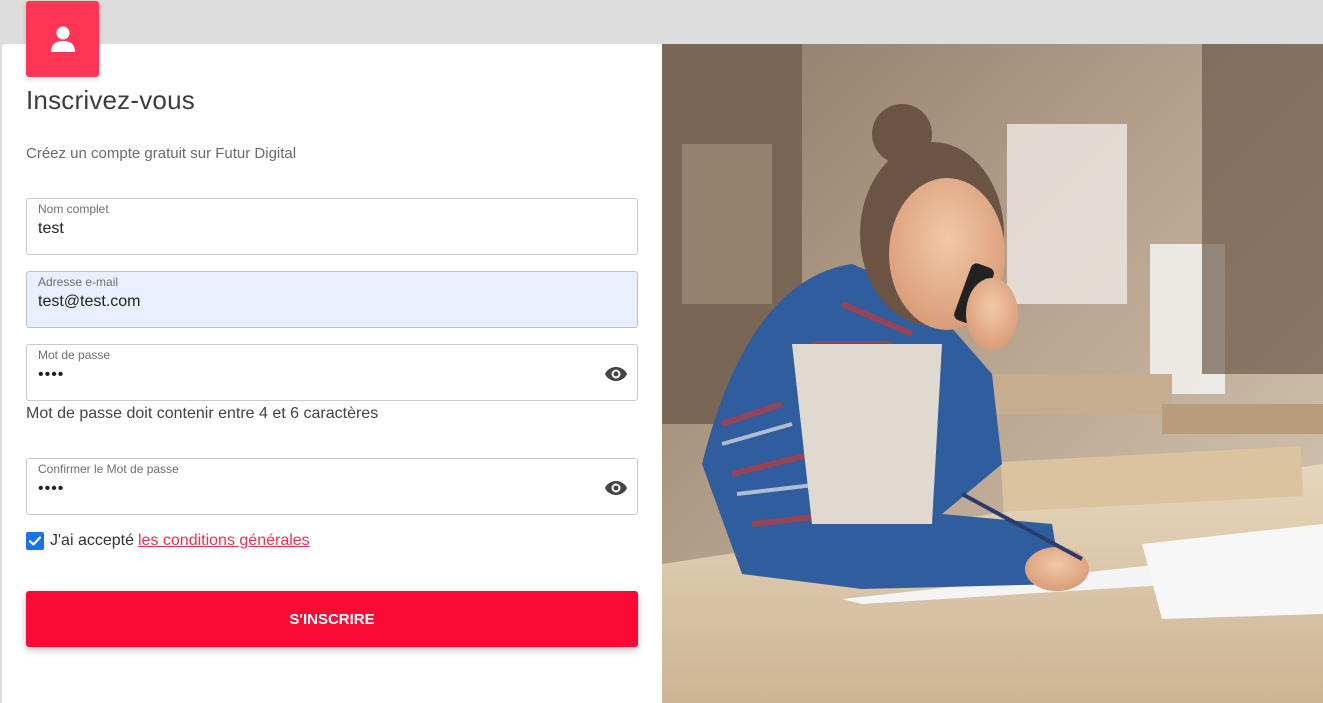  I want to click on password-input, so click(318, 375).